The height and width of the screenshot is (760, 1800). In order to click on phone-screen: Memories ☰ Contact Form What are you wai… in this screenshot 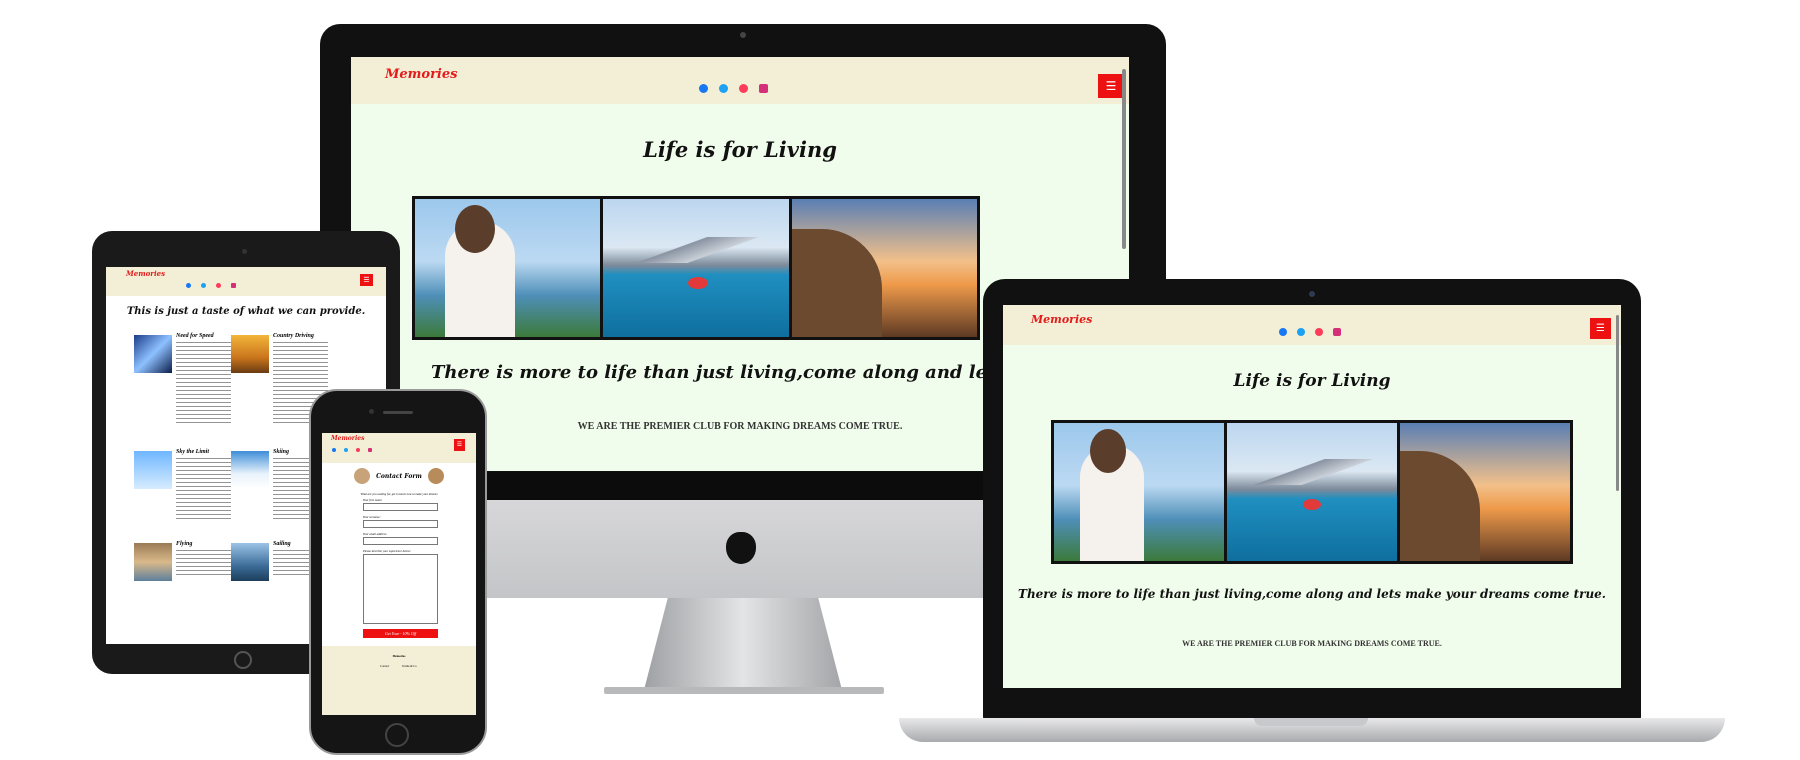, I will do `click(399, 574)`.